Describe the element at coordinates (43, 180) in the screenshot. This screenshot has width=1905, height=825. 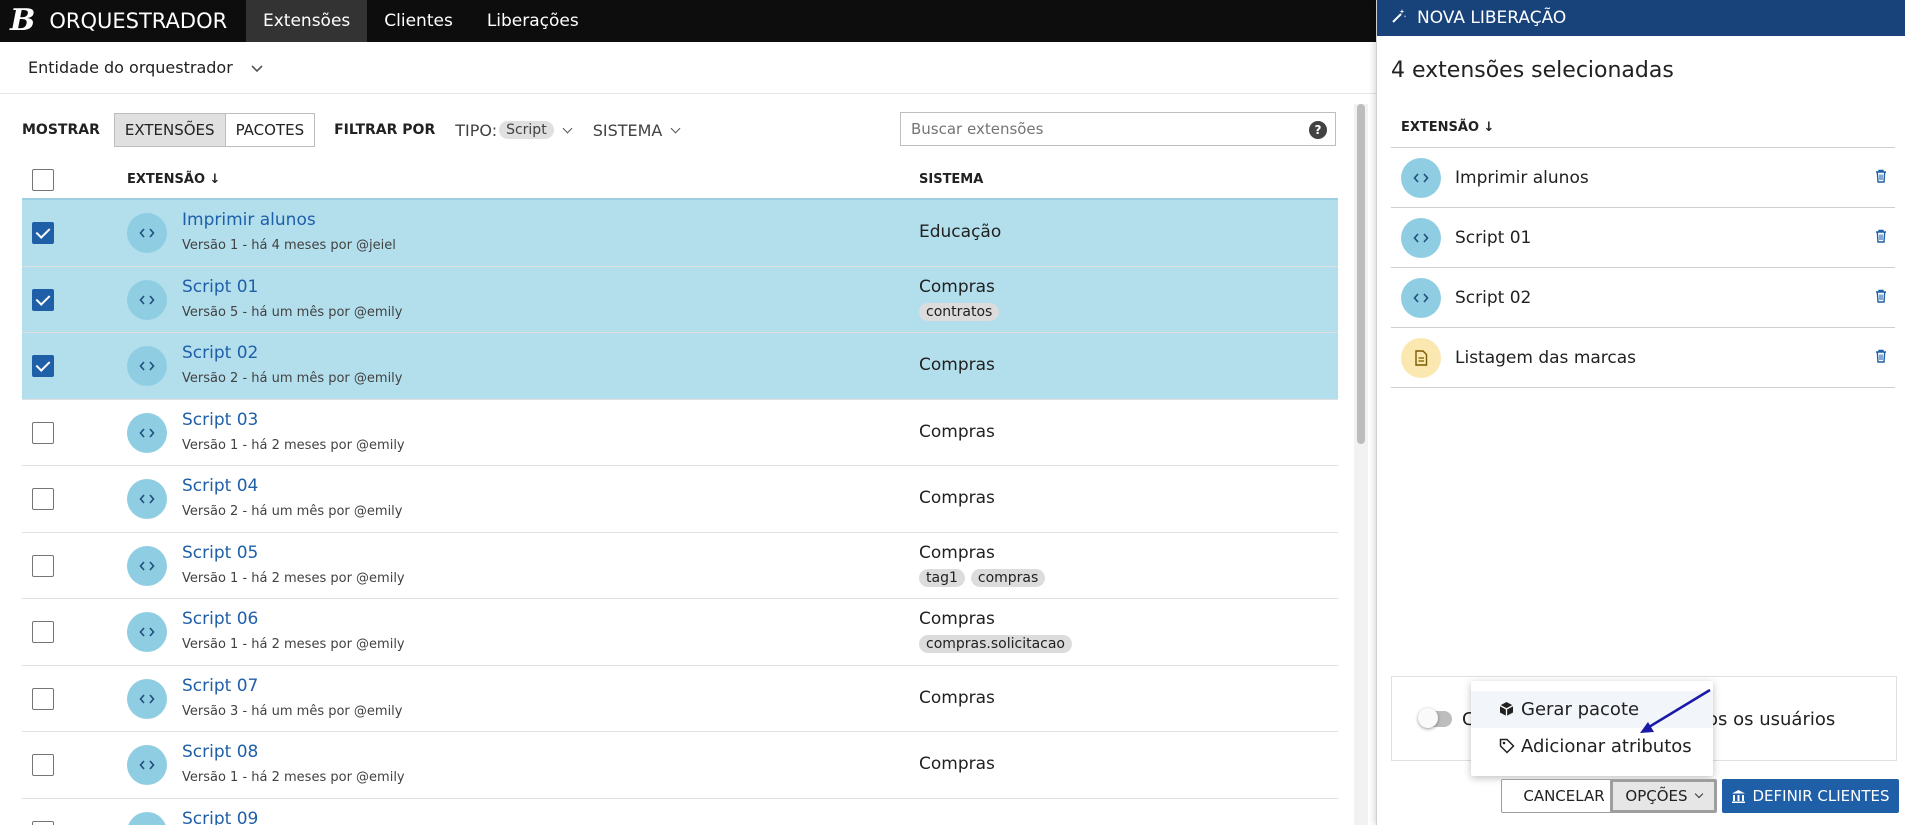
I see `select-all-checkbox` at that location.